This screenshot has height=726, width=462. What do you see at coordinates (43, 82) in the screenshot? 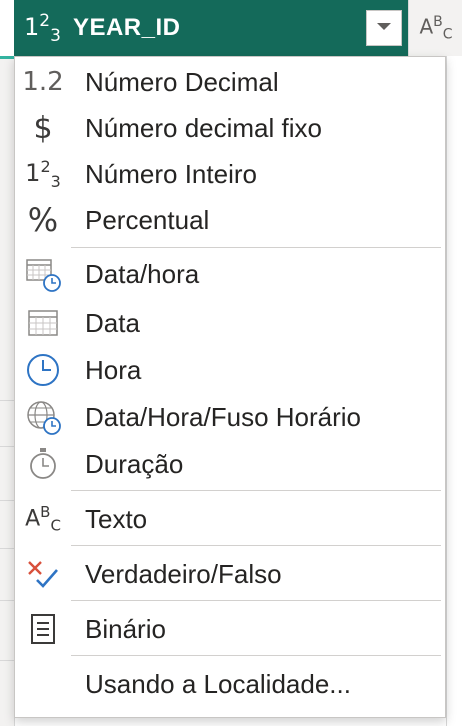
I see `decimal-number-icon: 1.2` at bounding box center [43, 82].